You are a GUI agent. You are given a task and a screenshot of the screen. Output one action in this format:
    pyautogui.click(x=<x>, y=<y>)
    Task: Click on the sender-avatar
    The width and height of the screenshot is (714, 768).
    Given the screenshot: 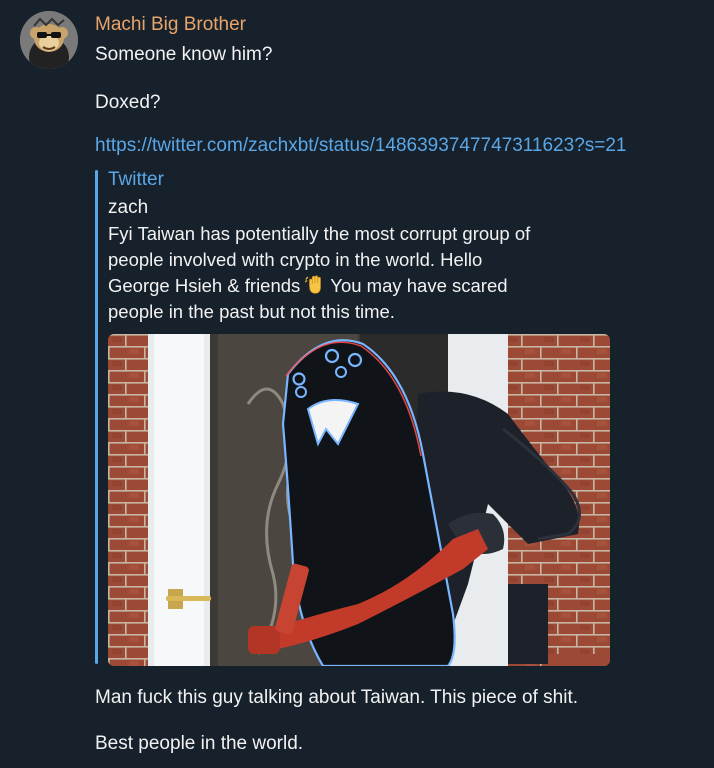 What is the action you would take?
    pyautogui.click(x=49, y=40)
    